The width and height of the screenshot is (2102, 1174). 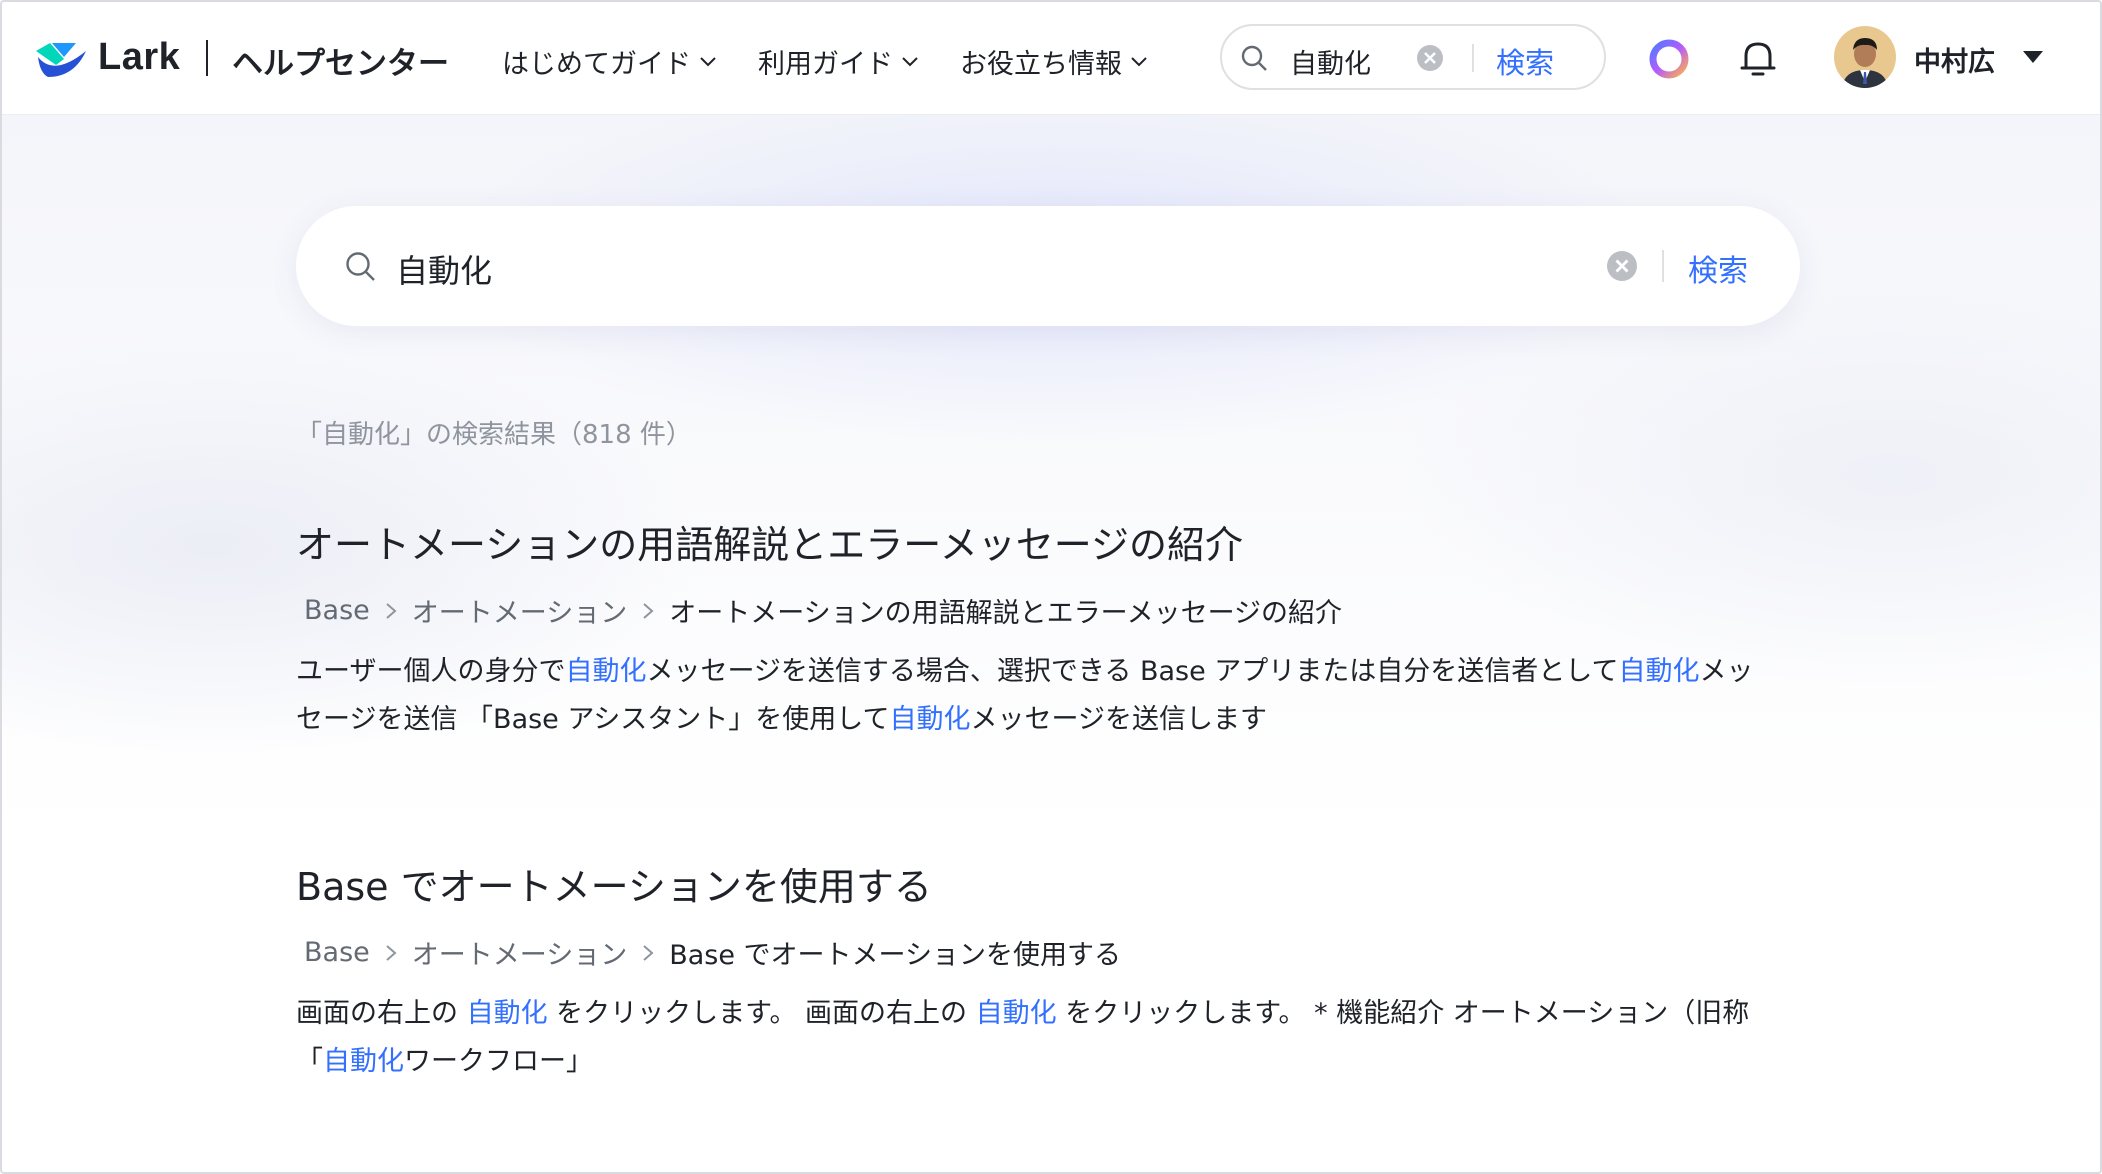 I want to click on nav-label: お役立ち情報, so click(x=1041, y=64).